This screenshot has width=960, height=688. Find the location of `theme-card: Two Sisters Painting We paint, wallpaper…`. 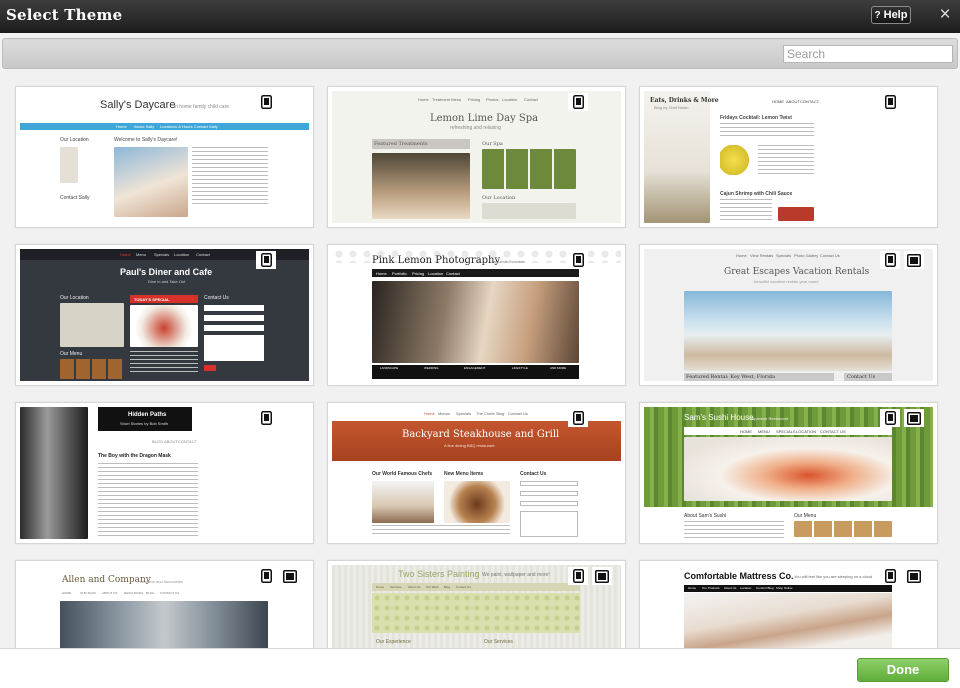

theme-card: Two Sisters Painting We paint, wallpaper… is located at coordinates (476, 604).